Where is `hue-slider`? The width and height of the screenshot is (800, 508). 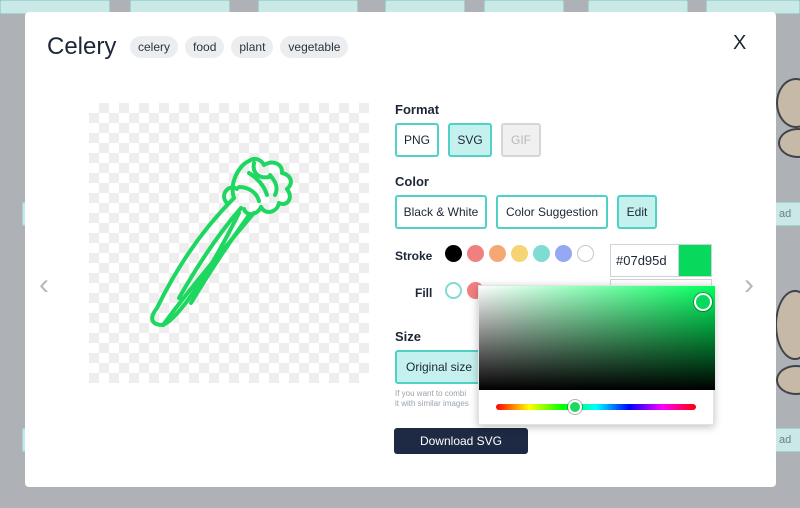
hue-slider is located at coordinates (596, 407).